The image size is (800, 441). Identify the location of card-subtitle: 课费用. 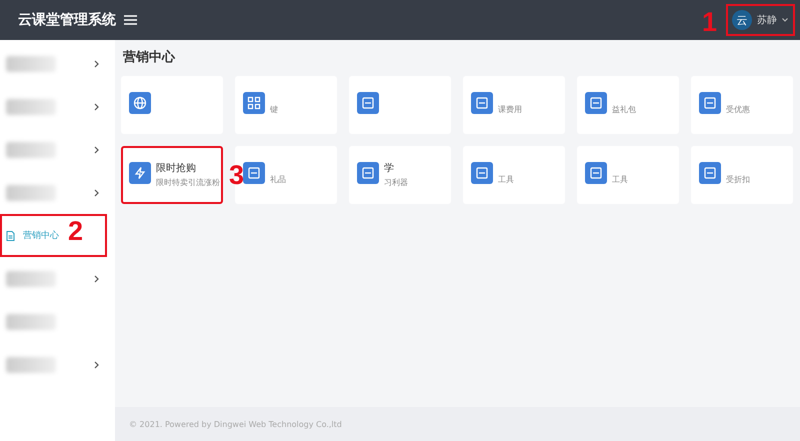
(510, 109).